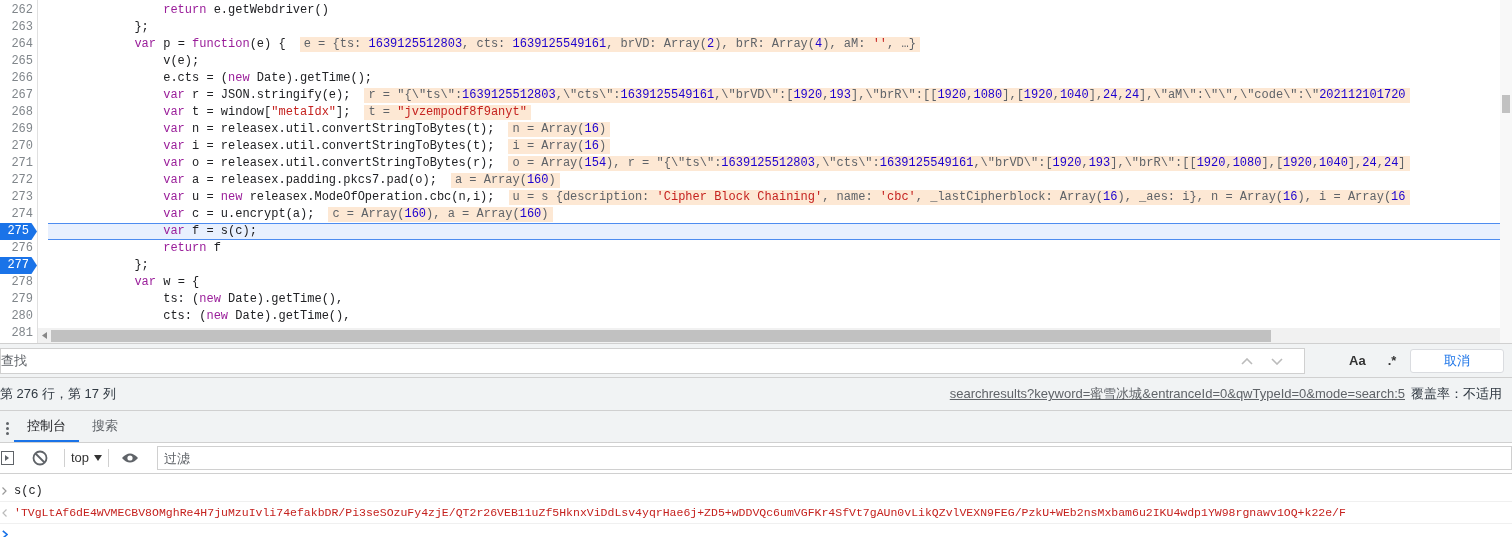 This screenshot has height=537, width=1512. I want to click on clear-console-icon, so click(40, 458).